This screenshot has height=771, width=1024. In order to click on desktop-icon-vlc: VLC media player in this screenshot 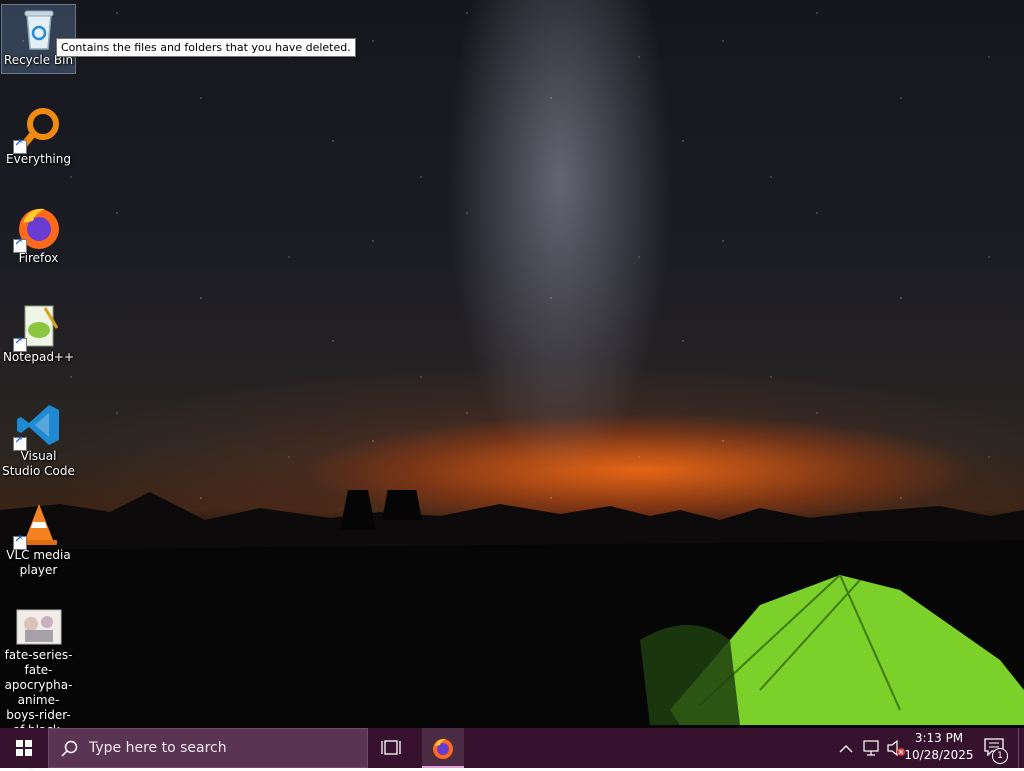, I will do `click(38, 539)`.